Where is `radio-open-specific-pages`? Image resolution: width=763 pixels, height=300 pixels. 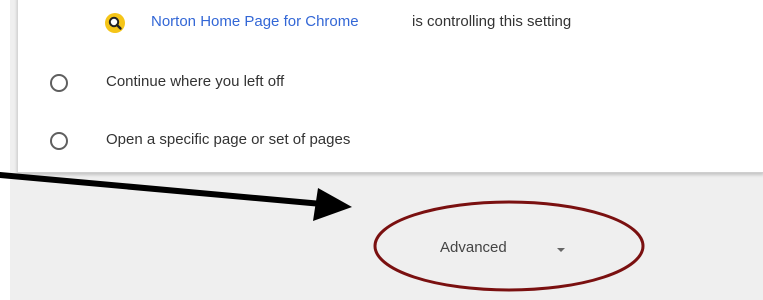
radio-open-specific-pages is located at coordinates (59, 141).